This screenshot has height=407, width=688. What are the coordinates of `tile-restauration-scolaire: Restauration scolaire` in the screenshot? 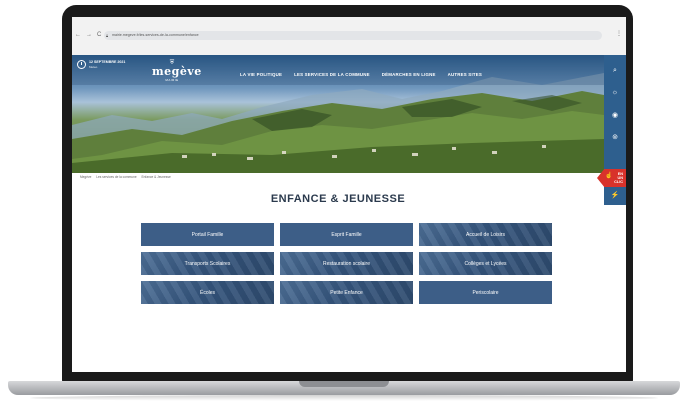 It's located at (346, 263).